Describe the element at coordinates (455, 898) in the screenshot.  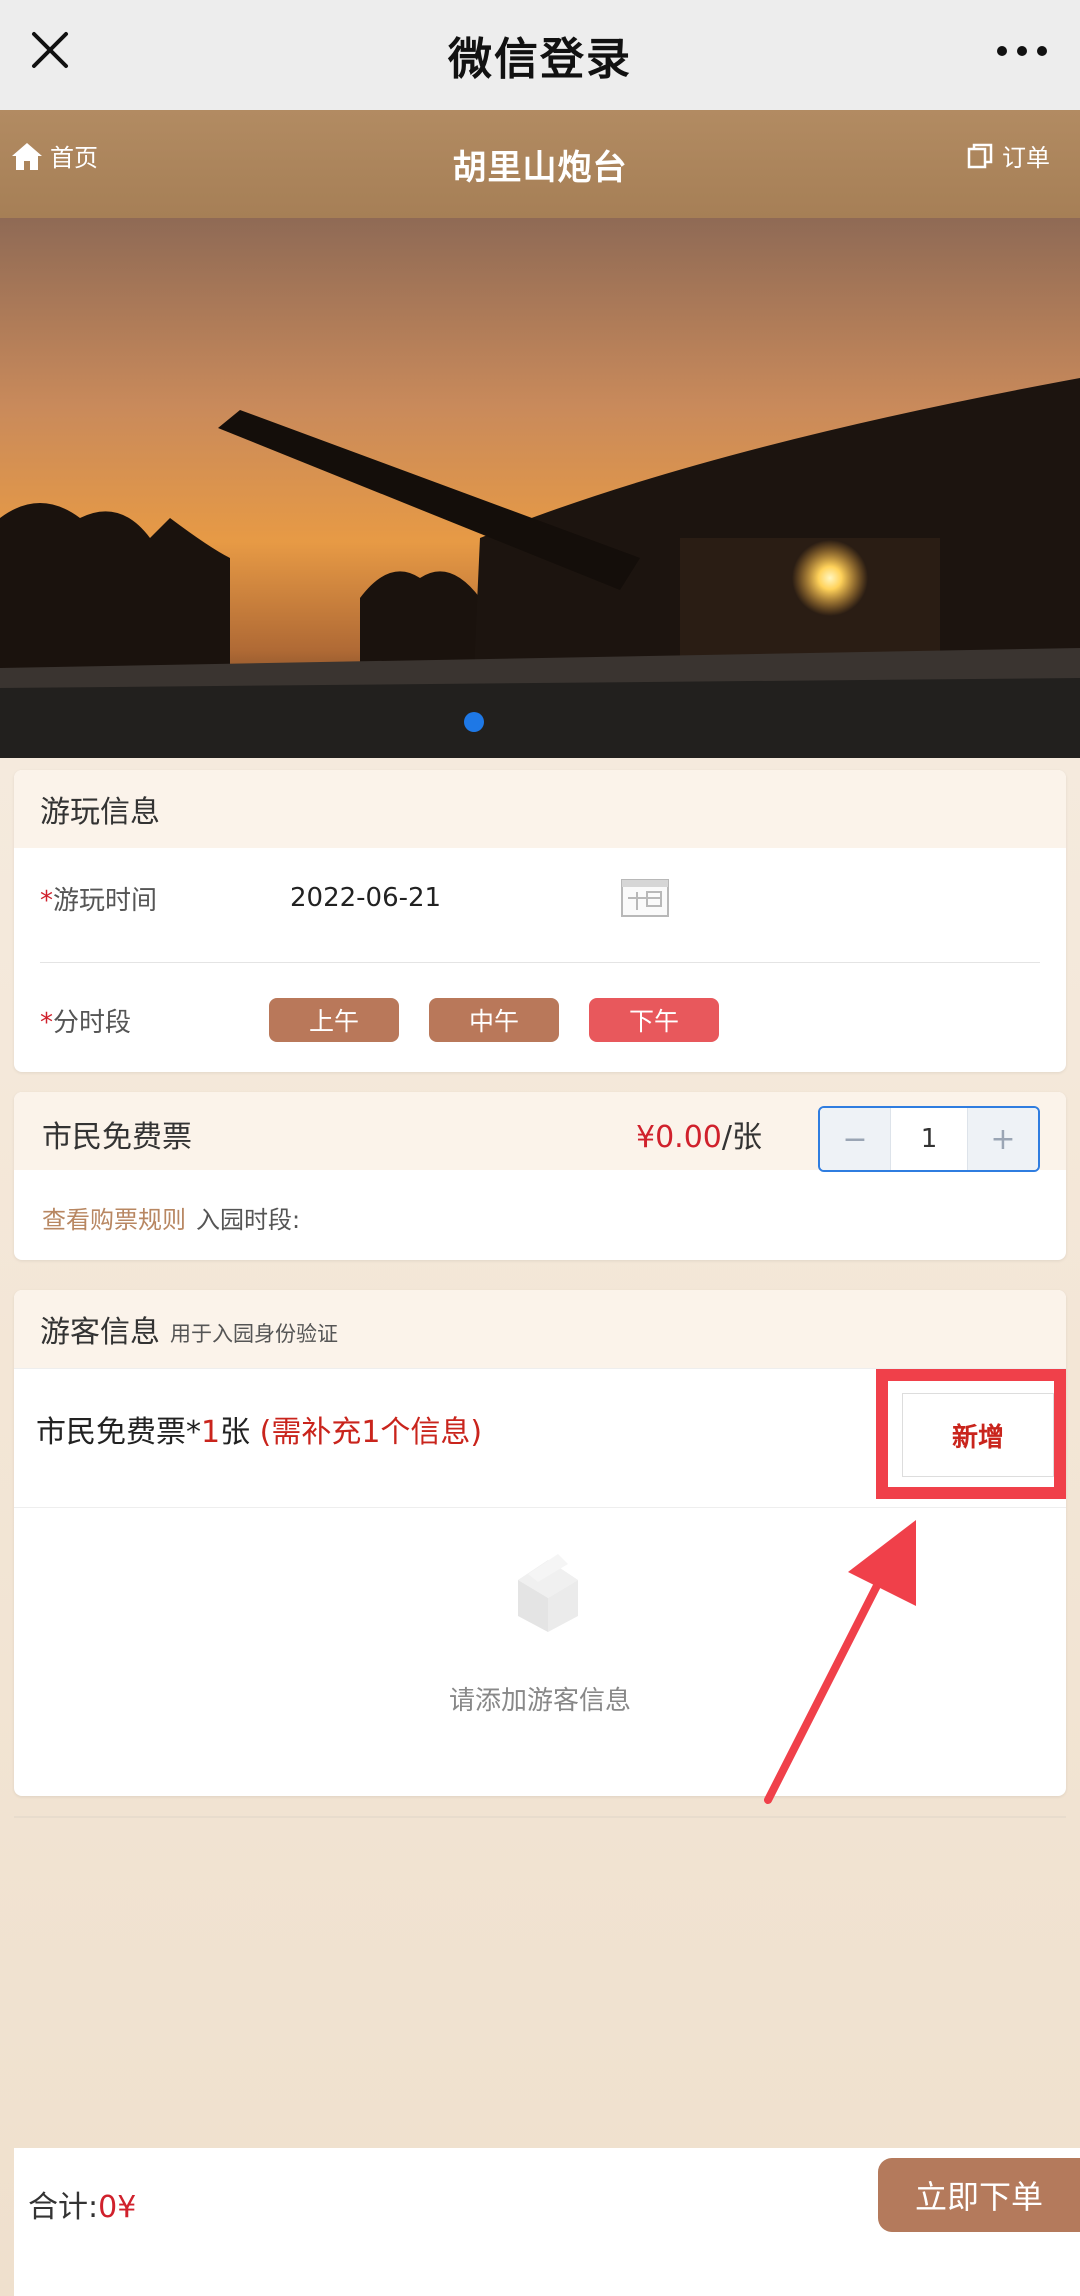
I see `date-value: 2022-06-21` at that location.